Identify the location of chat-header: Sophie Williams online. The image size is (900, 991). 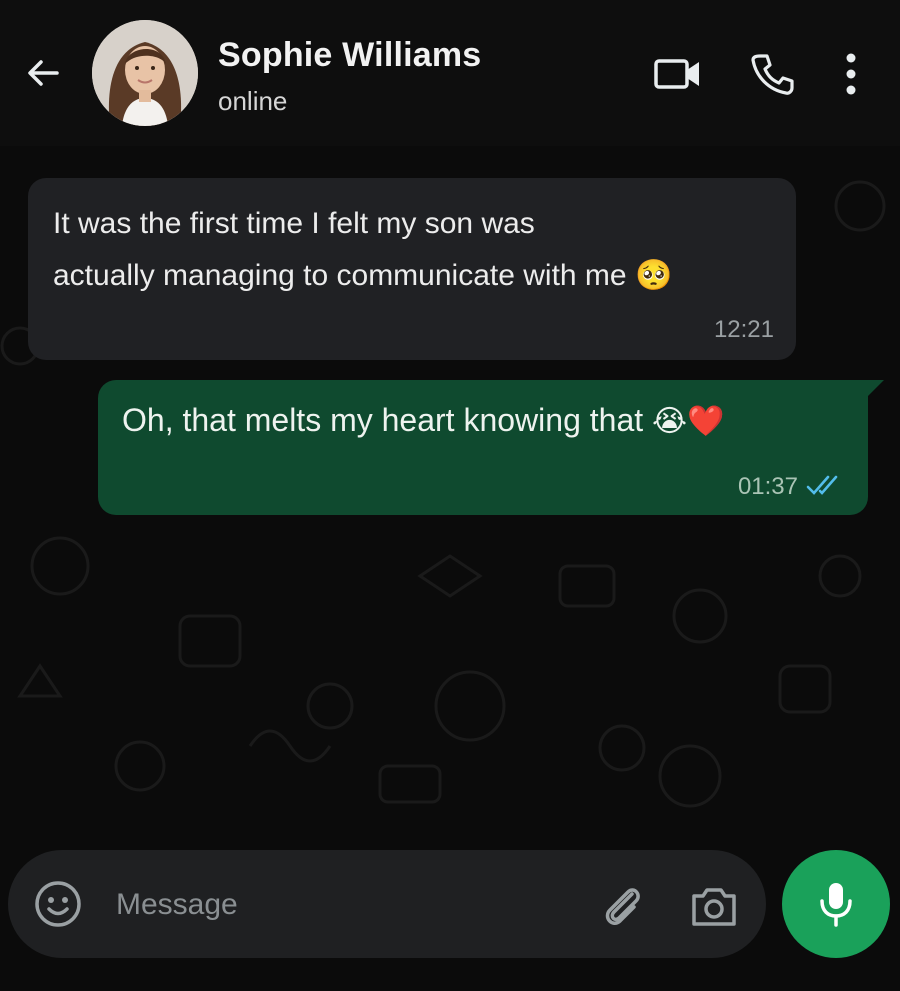
(450, 73).